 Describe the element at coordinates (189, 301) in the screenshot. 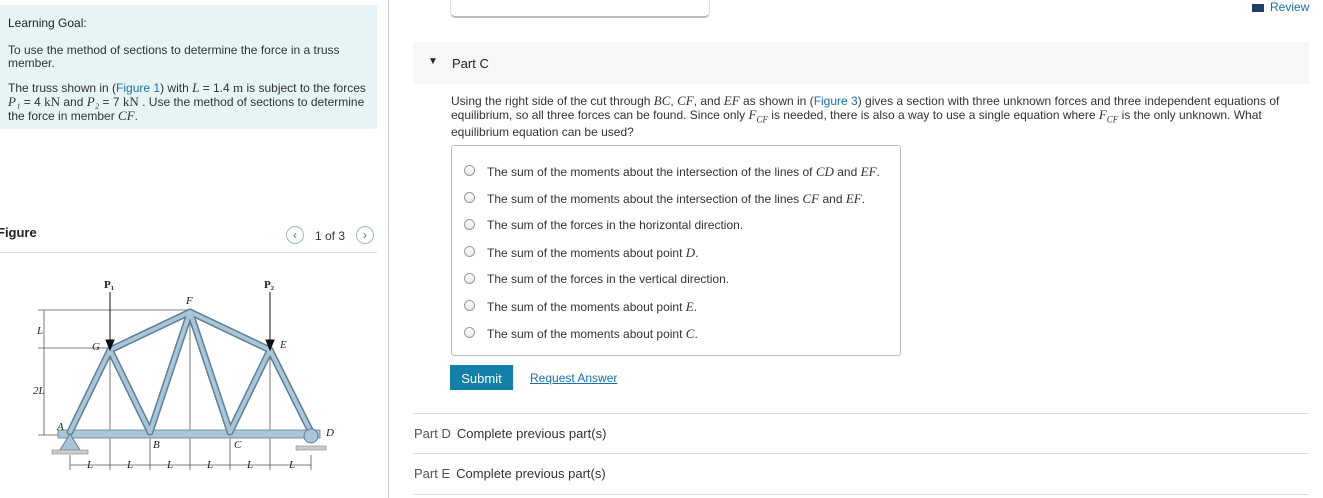

I see `label-F: F` at that location.